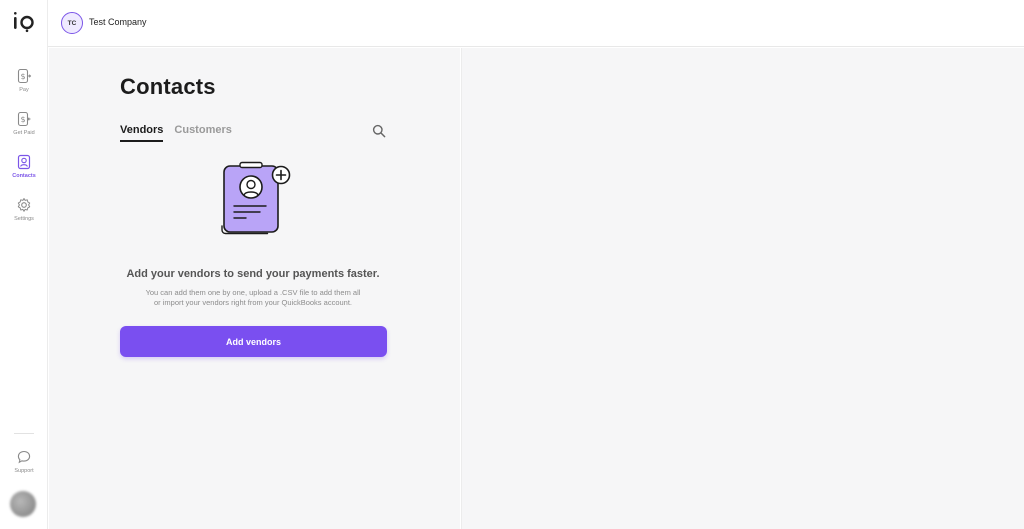 The height and width of the screenshot is (529, 1024). Describe the element at coordinates (24, 467) in the screenshot. I see `sidebar-item-support: Support` at that location.